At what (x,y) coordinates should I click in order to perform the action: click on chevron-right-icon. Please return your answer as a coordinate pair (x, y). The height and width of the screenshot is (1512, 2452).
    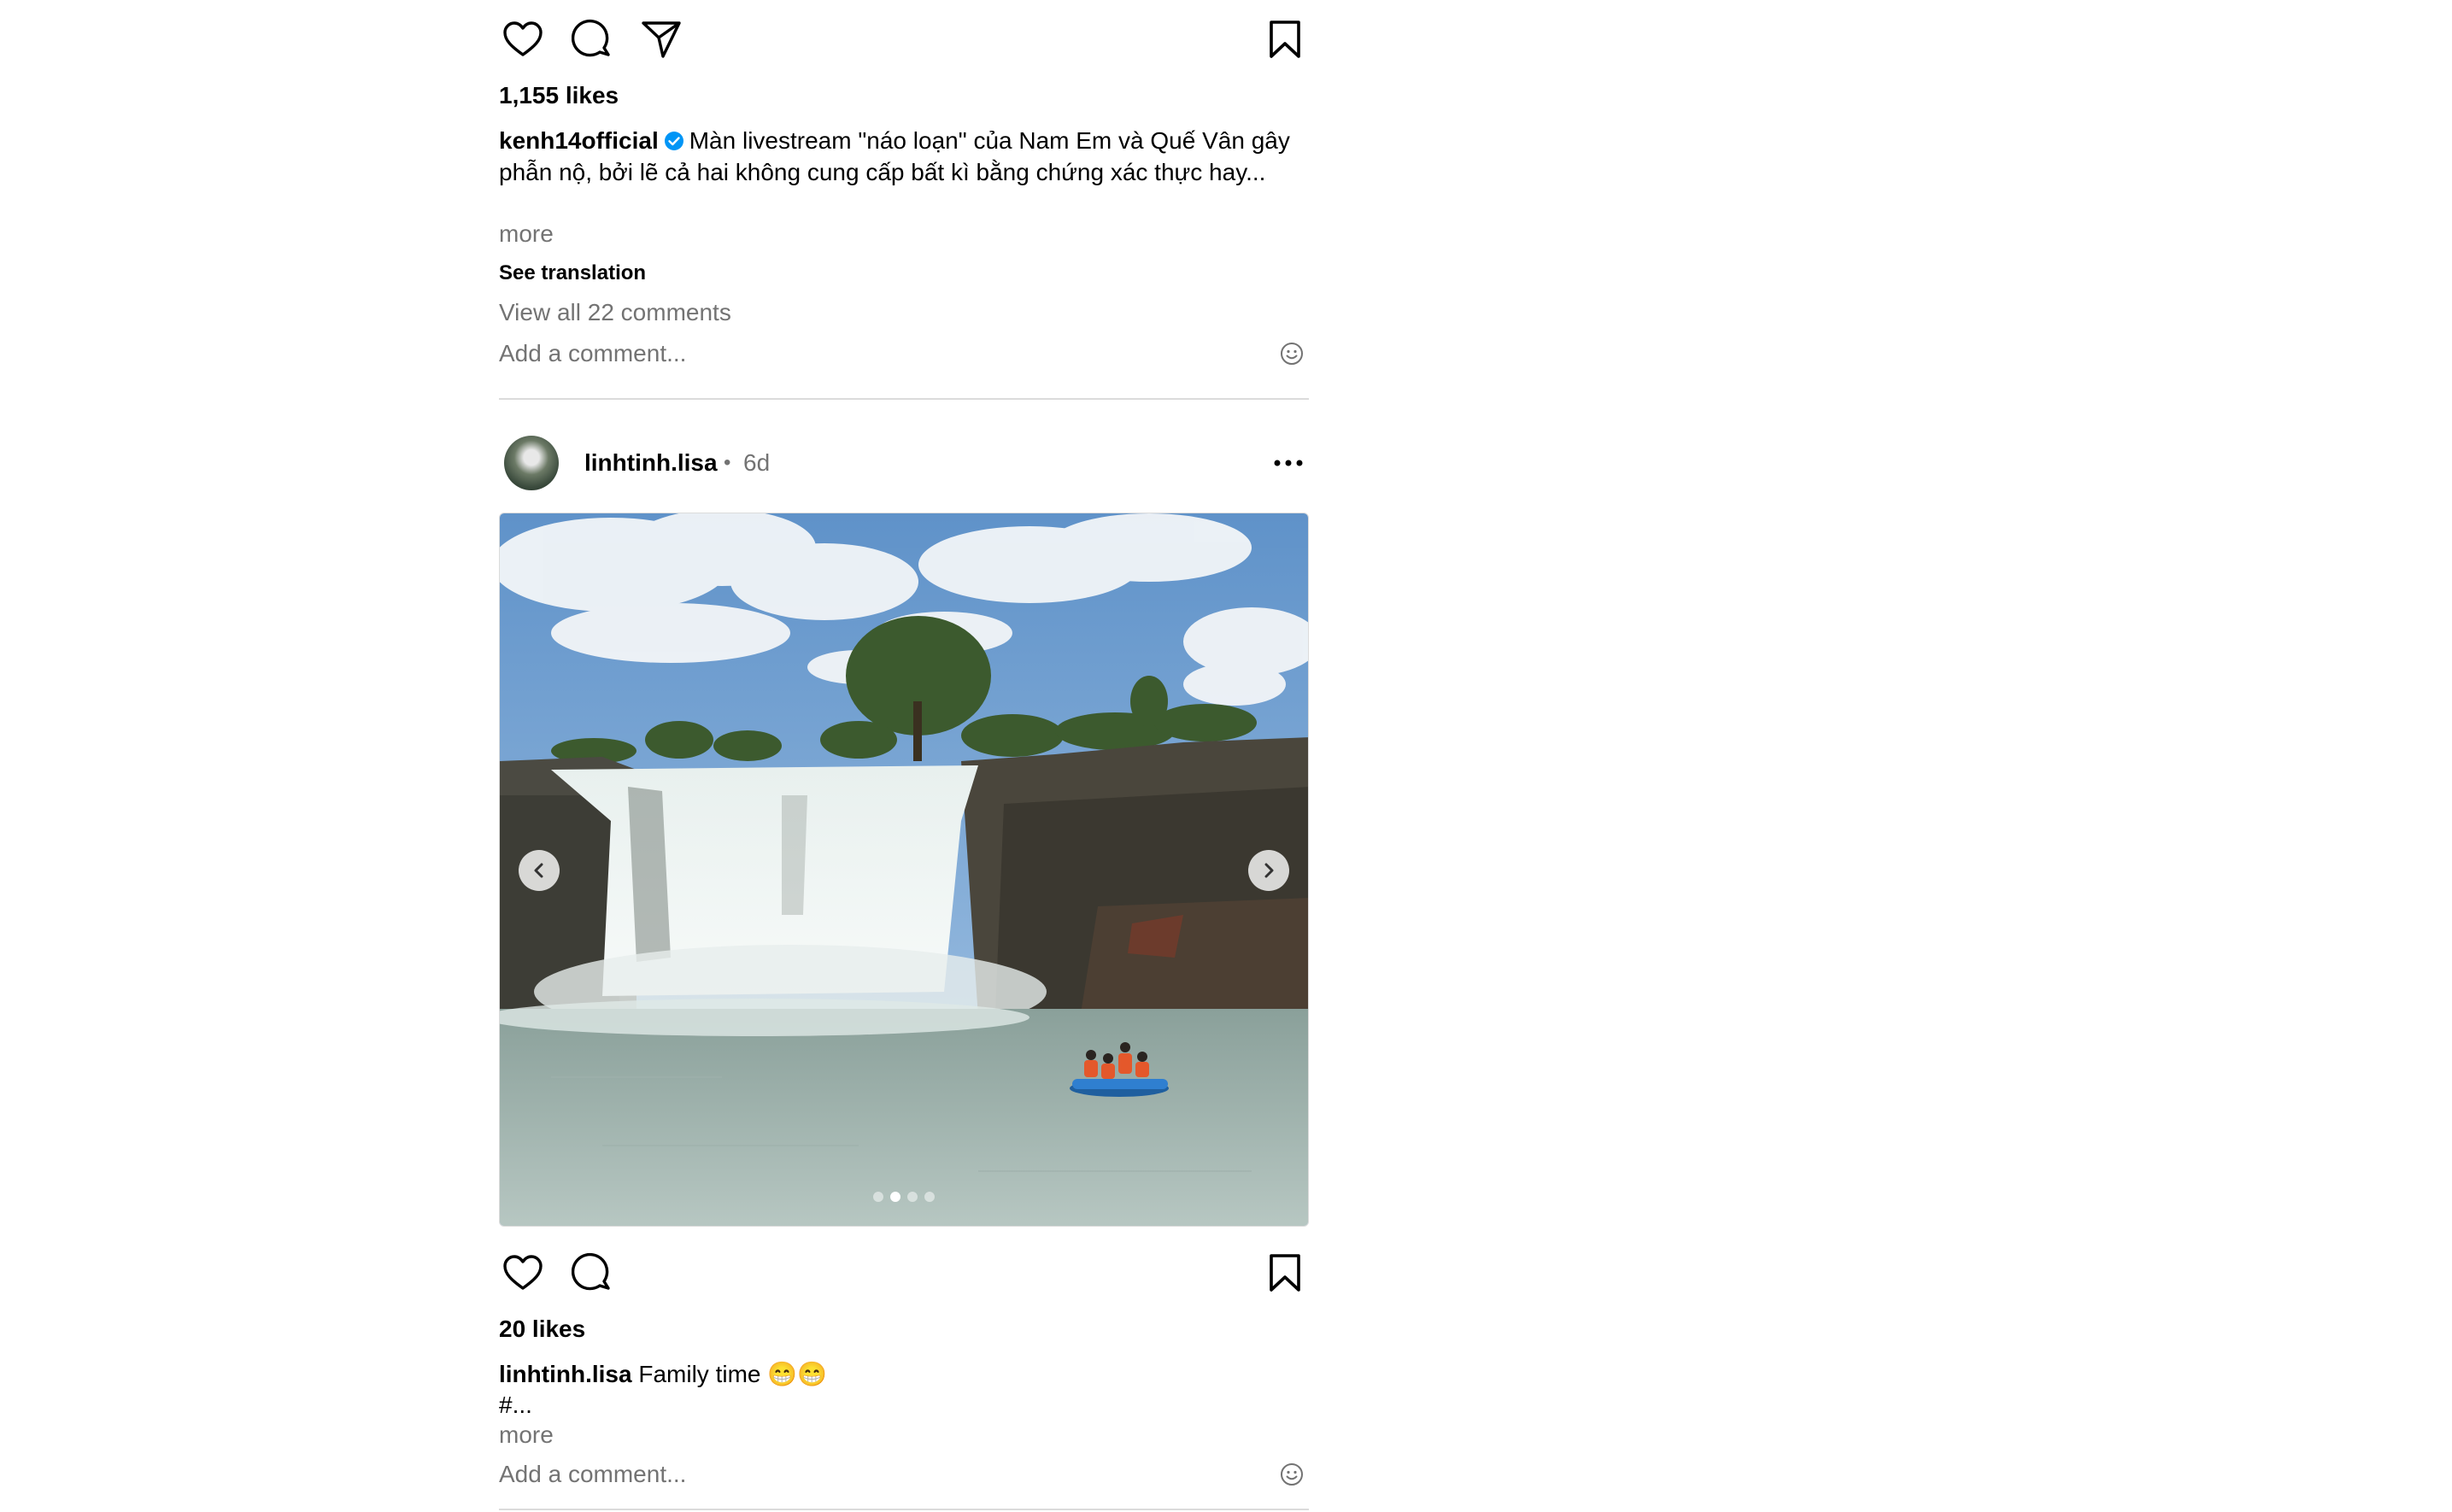
    Looking at the image, I should click on (1269, 870).